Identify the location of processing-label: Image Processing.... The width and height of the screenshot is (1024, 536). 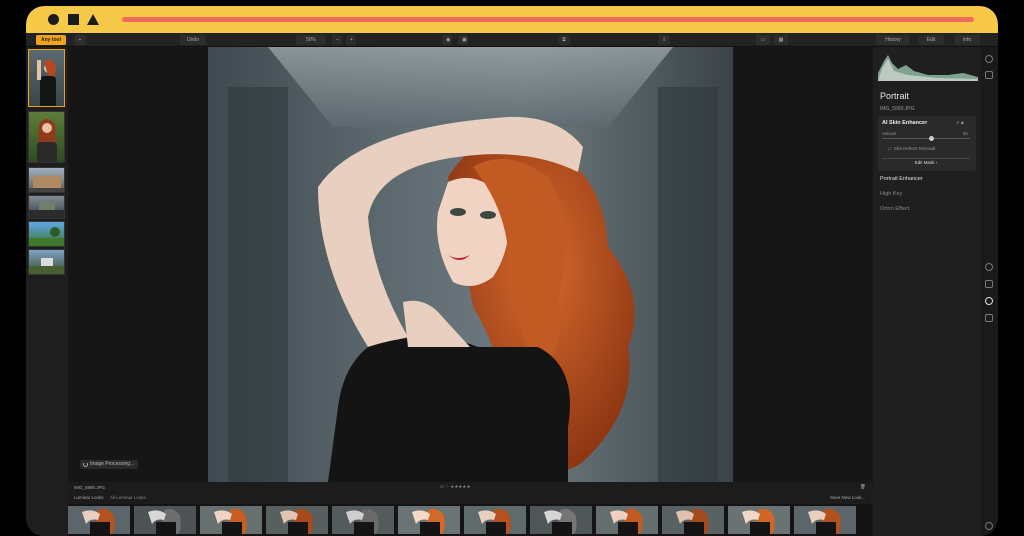
(112, 464).